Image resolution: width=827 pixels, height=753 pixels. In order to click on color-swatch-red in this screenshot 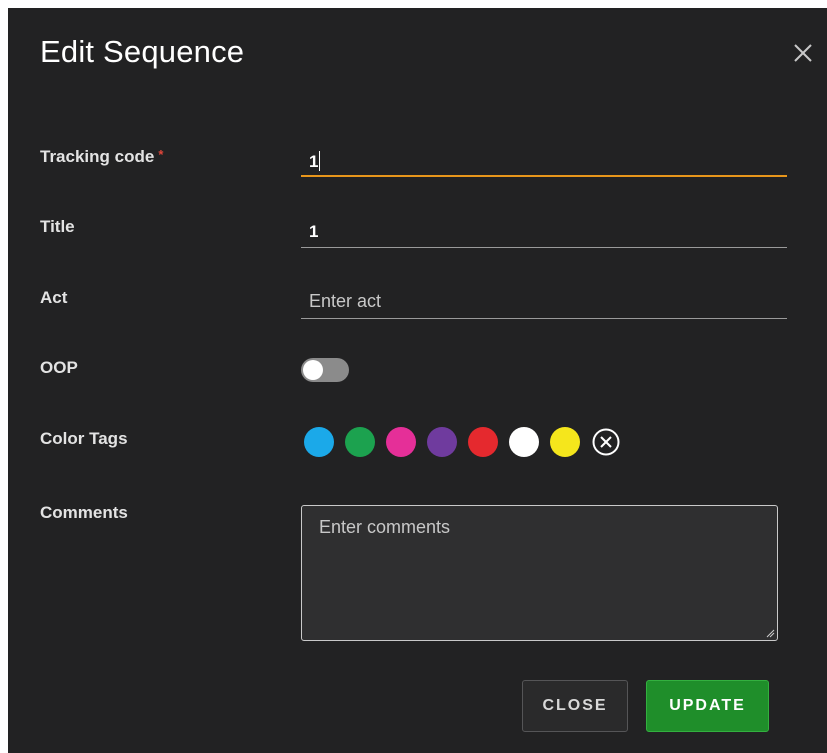, I will do `click(483, 442)`.